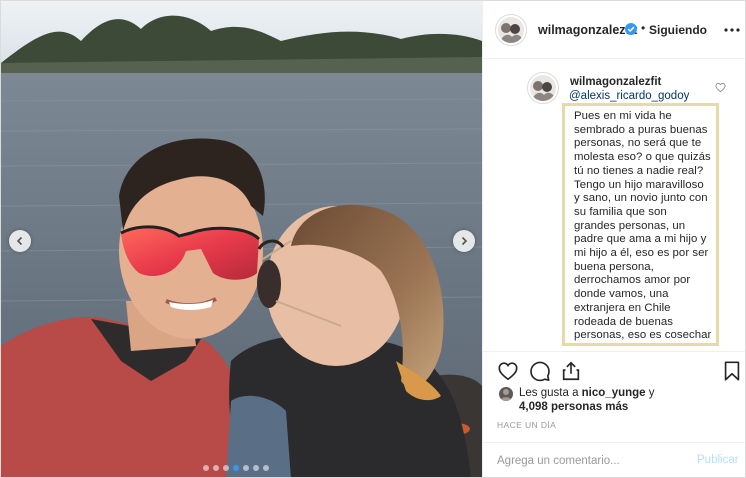 Image resolution: width=746 pixels, height=478 pixels. Describe the element at coordinates (511, 30) in the screenshot. I see `author-avatar` at that location.